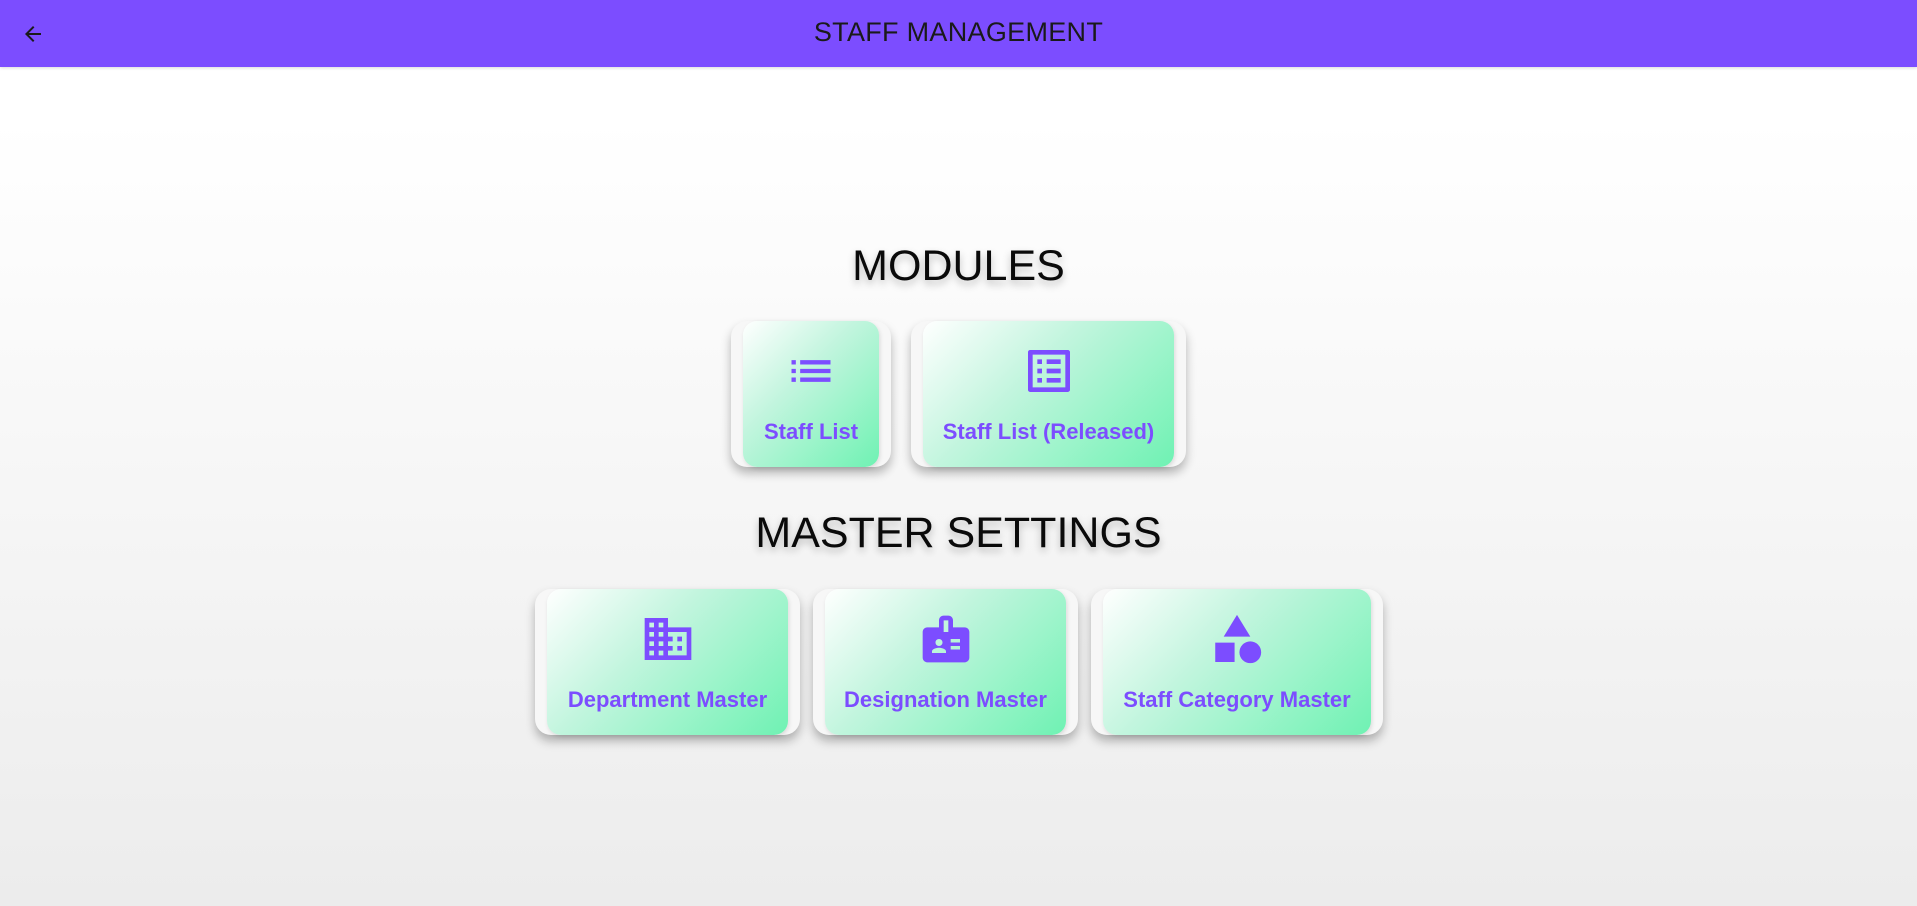  I want to click on designation-master-card: Designation Master, so click(945, 662).